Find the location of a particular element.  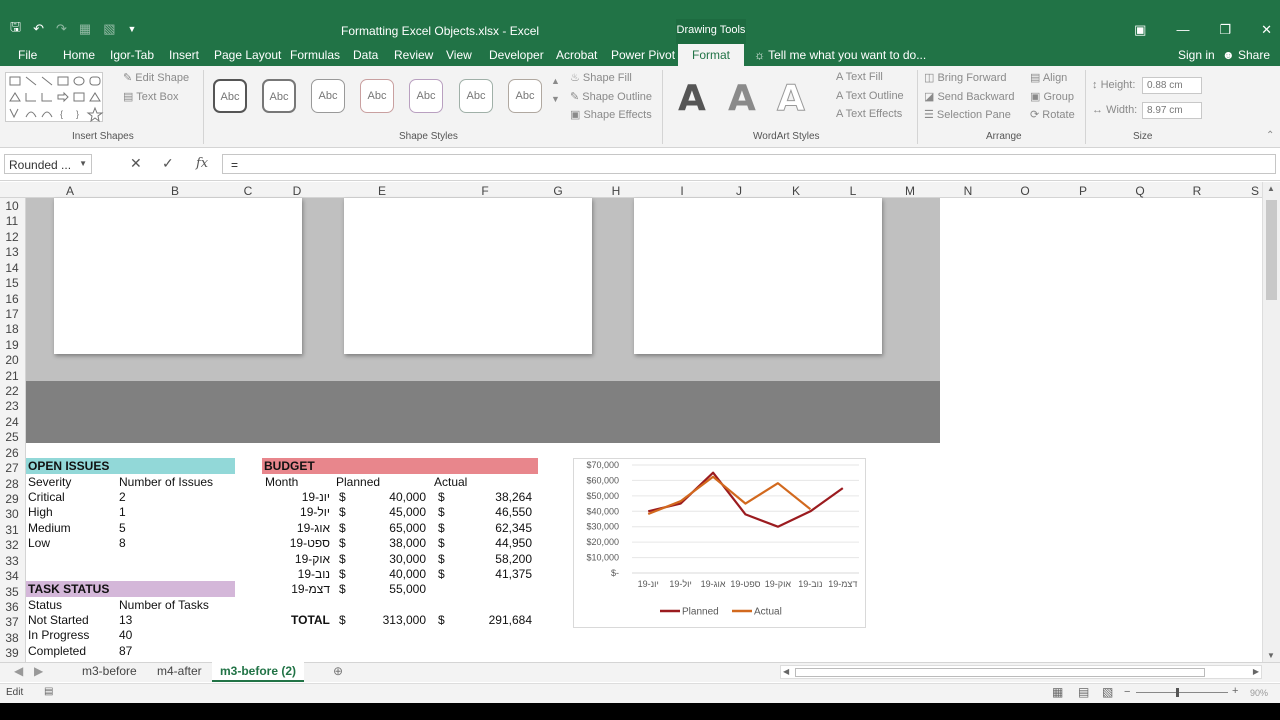

text-effects-button: A Text Effects is located at coordinates (869, 114).